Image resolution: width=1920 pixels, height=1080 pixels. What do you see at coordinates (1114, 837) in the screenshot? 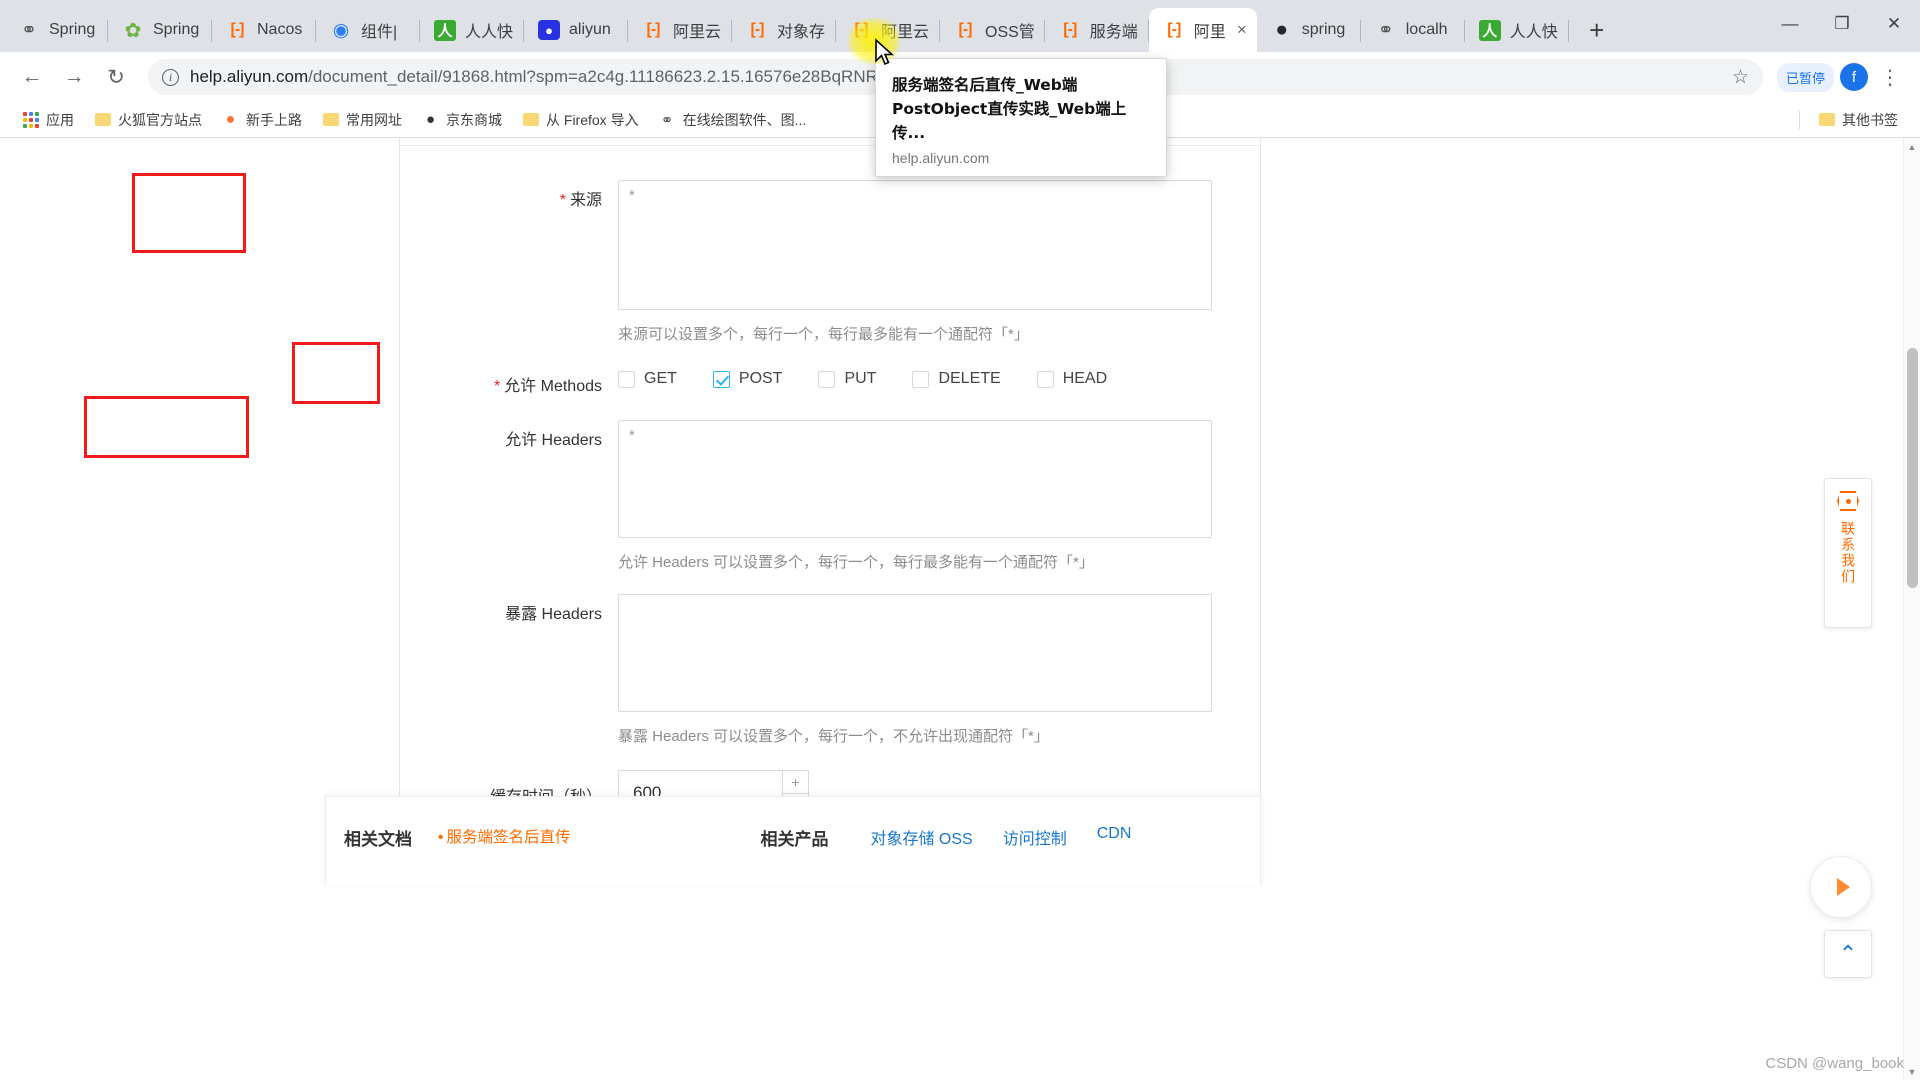
I see `product-link-cdn: CDN` at bounding box center [1114, 837].